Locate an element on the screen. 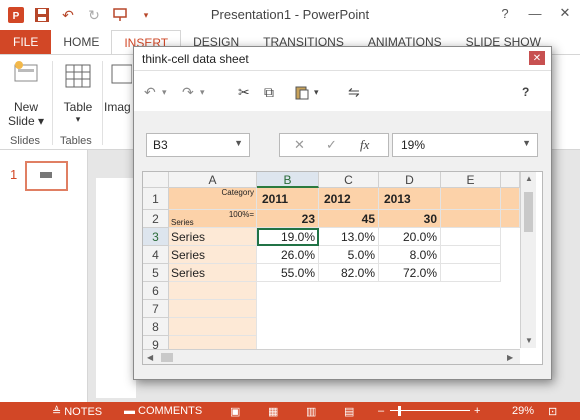 This screenshot has height=420, width=580. data-cell: 55.0% is located at coordinates (288, 273).